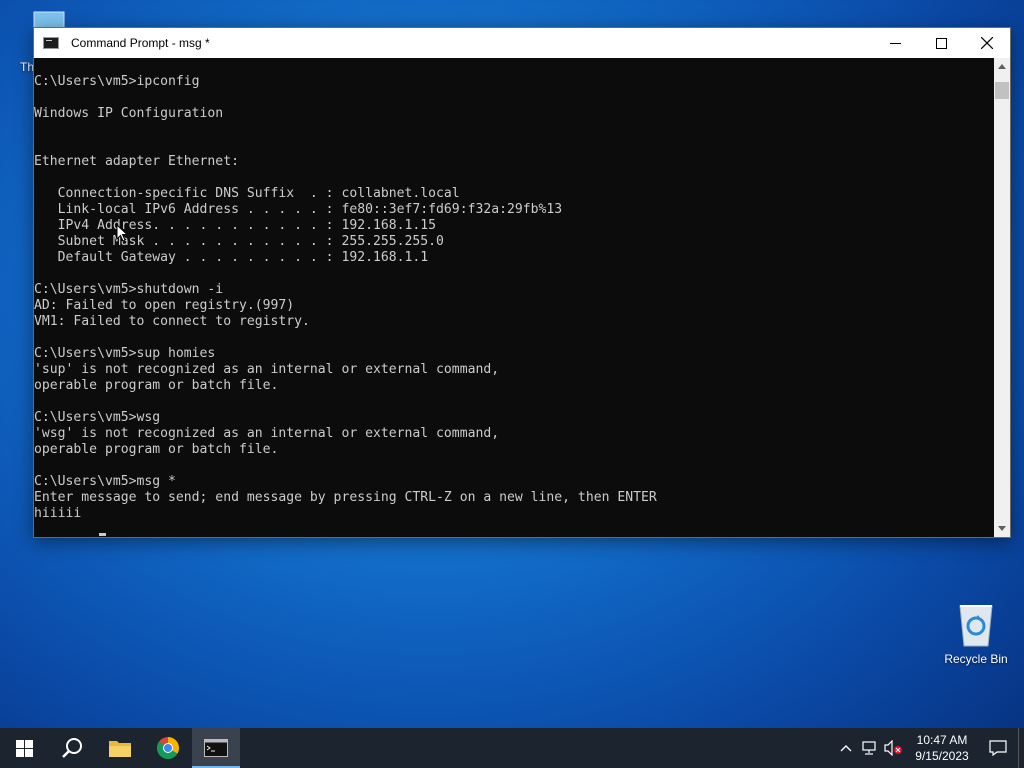 The width and height of the screenshot is (1024, 768). I want to click on network-tray-button, so click(870, 748).